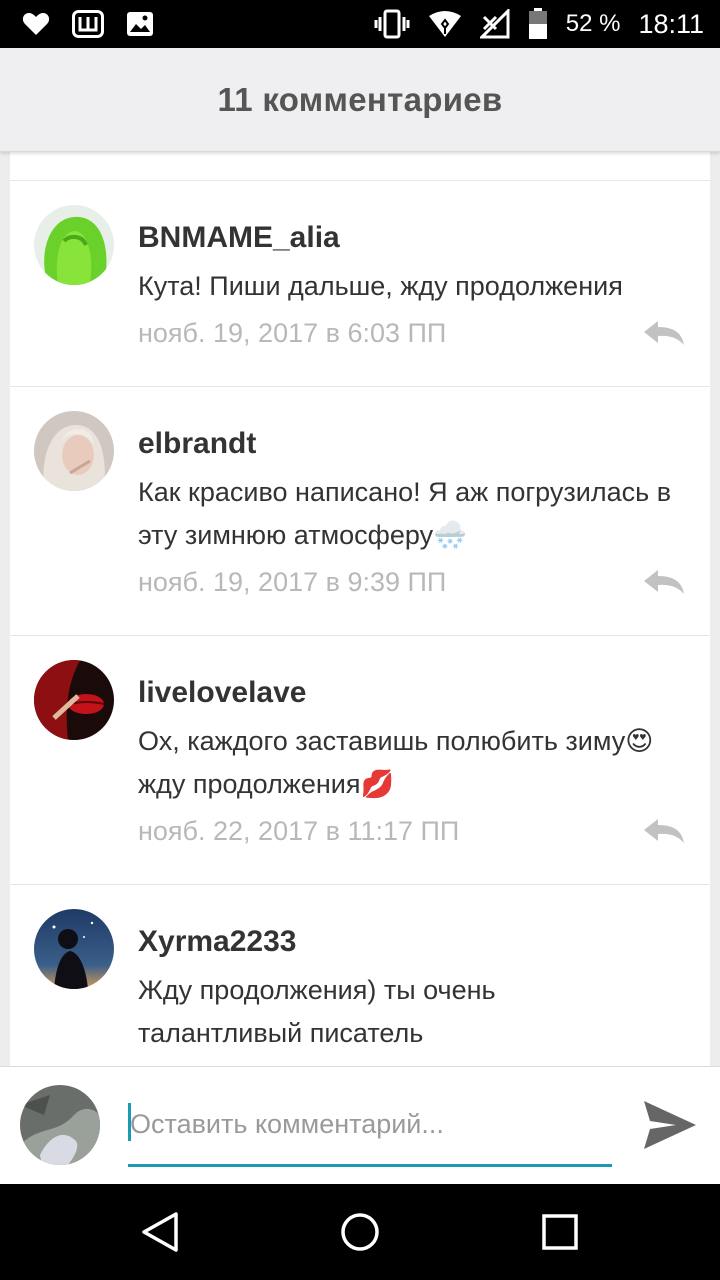 The image size is (720, 1280). What do you see at coordinates (222, 693) in the screenshot?
I see `comment-username: livelovelave` at bounding box center [222, 693].